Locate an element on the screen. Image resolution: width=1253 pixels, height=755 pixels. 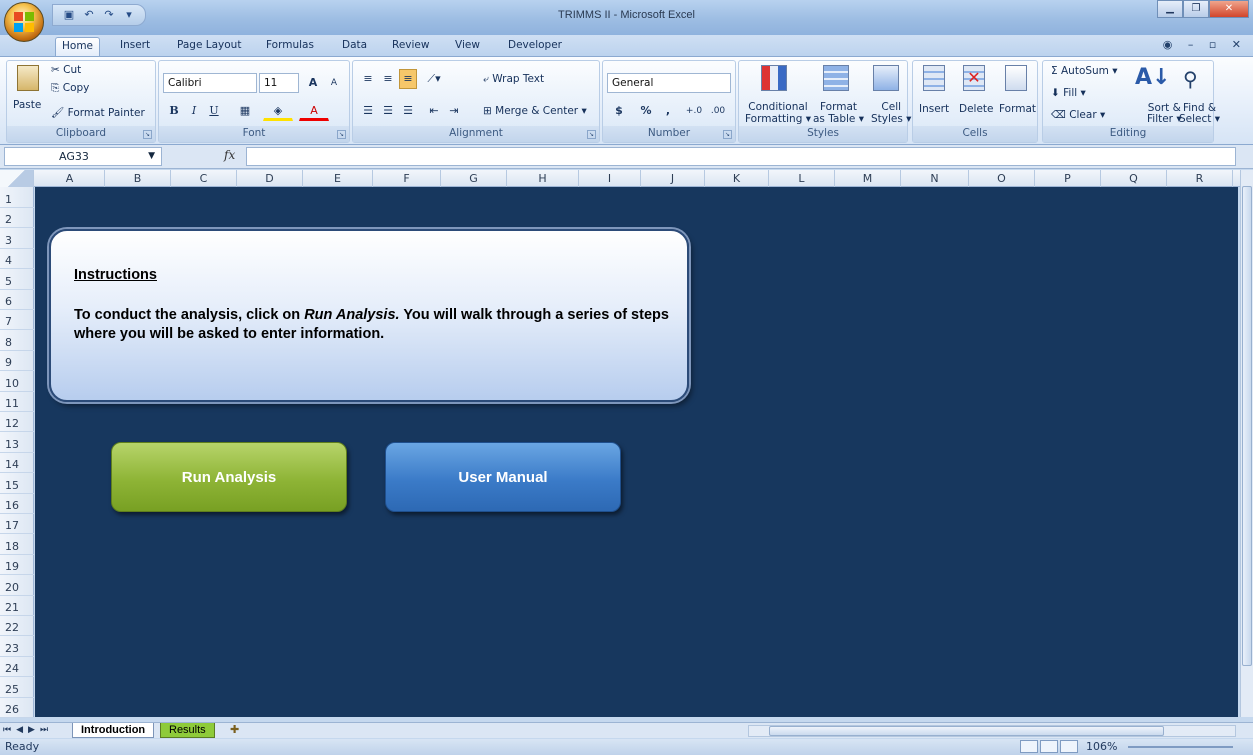
row-header: 6 is located at coordinates (17, 299).